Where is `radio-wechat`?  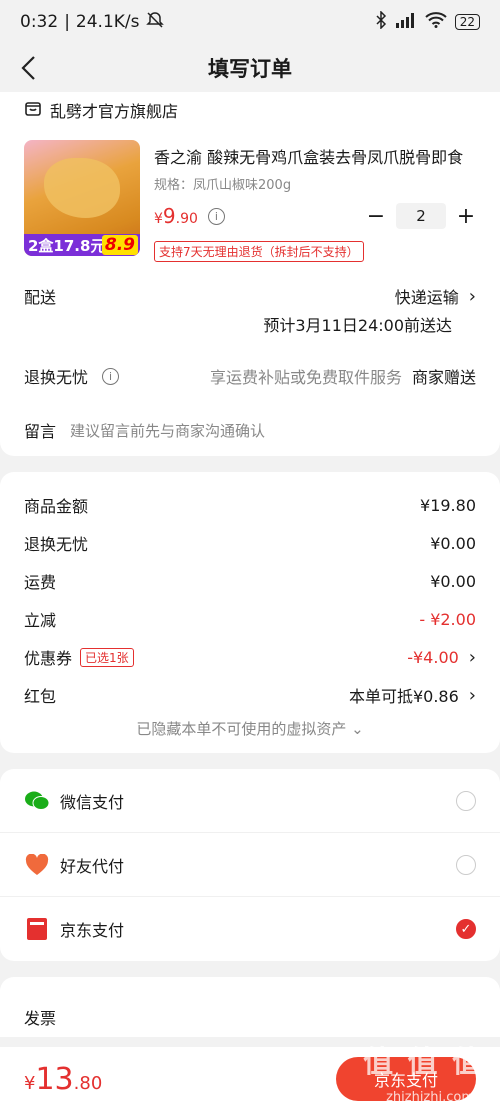
radio-wechat is located at coordinates (466, 800).